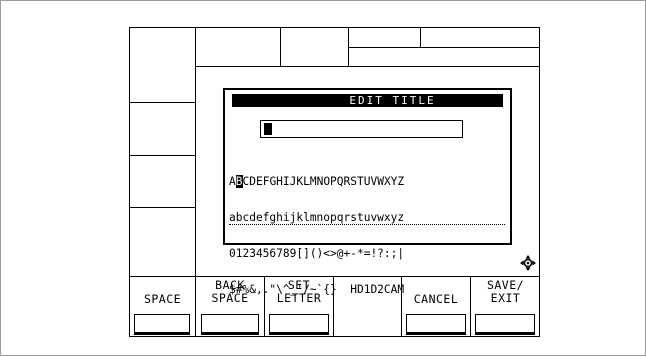 The image size is (646, 356). I want to click on set-letter-label-line2: LETTER, so click(299, 298).